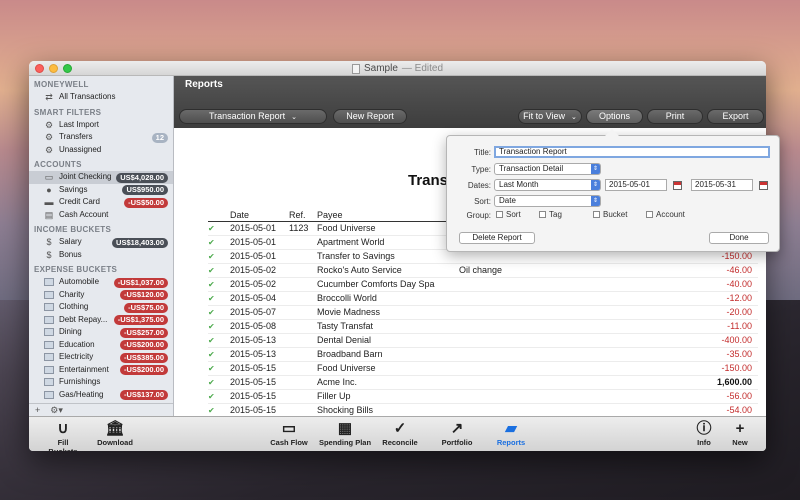  What do you see at coordinates (101, 242) in the screenshot?
I see `sidebar-item-salary: $ Salary US$18,403.00` at bounding box center [101, 242].